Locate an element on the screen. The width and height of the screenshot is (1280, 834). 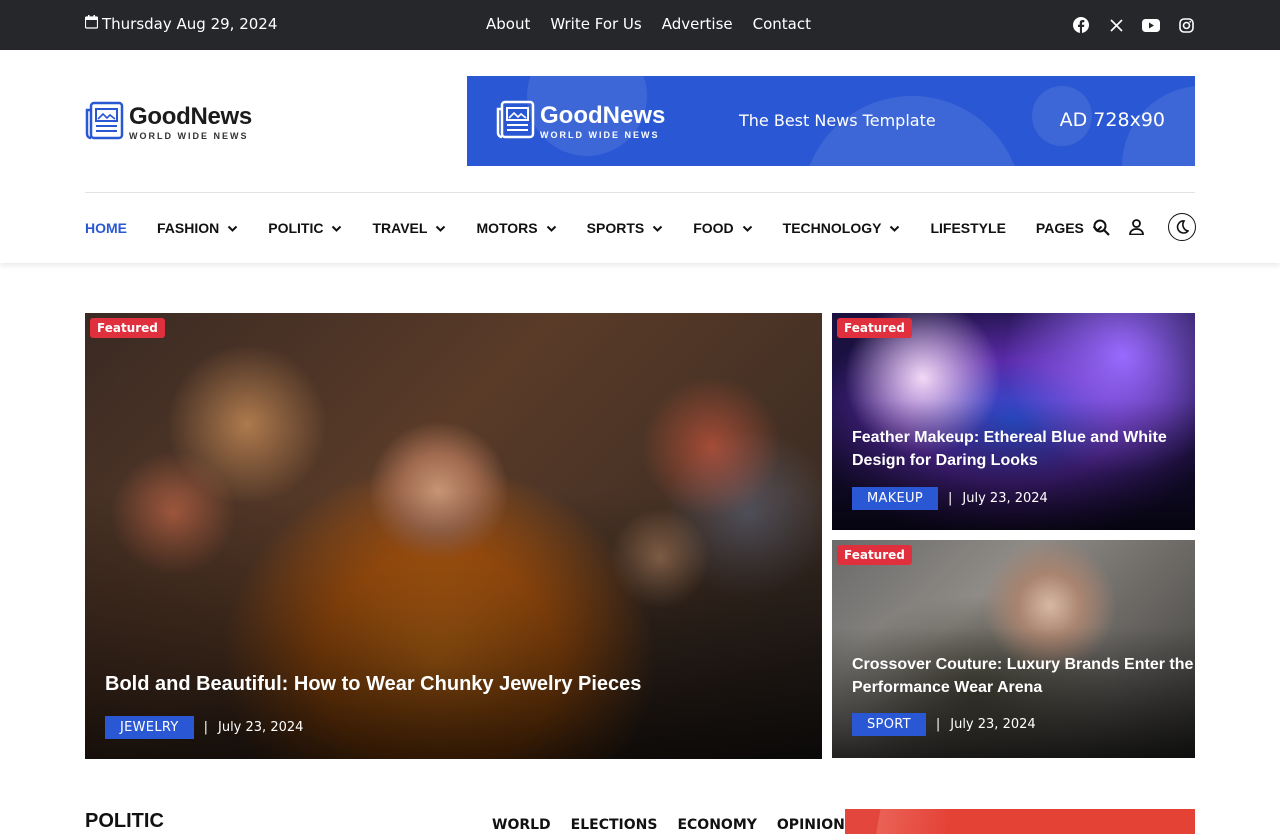
tab-elections: ELECTIONS is located at coordinates (614, 825).